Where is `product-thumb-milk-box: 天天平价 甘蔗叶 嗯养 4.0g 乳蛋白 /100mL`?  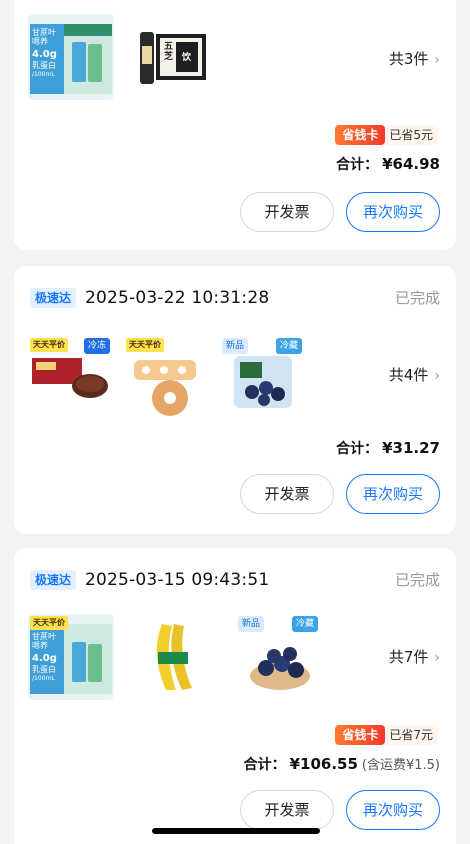
product-thumb-milk-box: 天天平价 甘蔗叶 嗯养 4.0g 乳蛋白 /100mL is located at coordinates (71, 657).